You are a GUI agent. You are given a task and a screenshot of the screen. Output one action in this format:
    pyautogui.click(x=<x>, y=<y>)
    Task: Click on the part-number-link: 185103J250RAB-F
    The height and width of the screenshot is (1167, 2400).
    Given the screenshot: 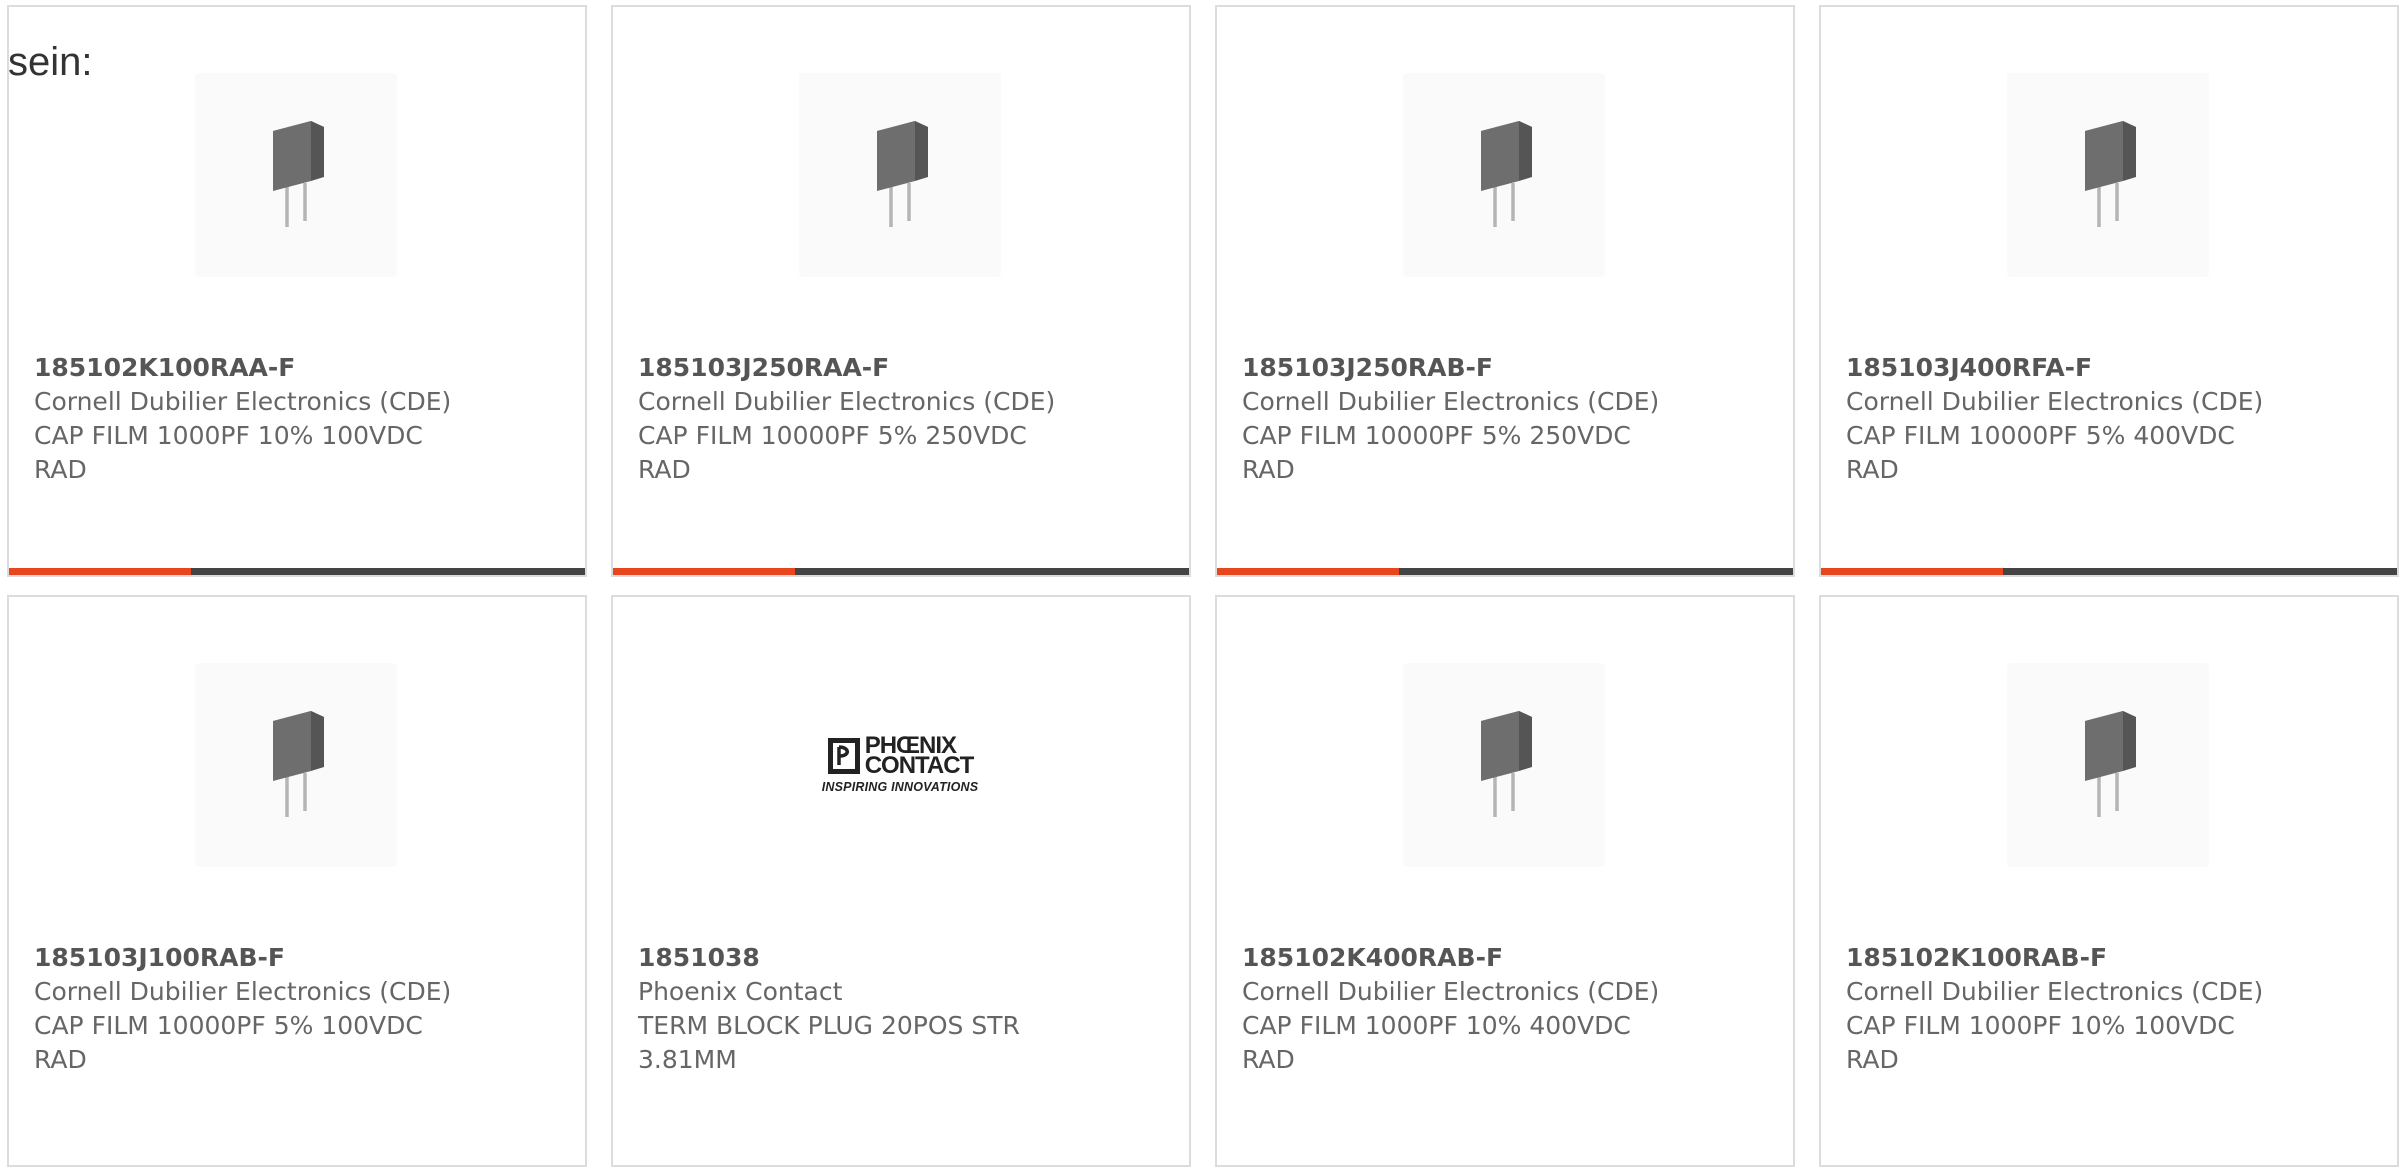 What is the action you would take?
    pyautogui.click(x=1492, y=368)
    